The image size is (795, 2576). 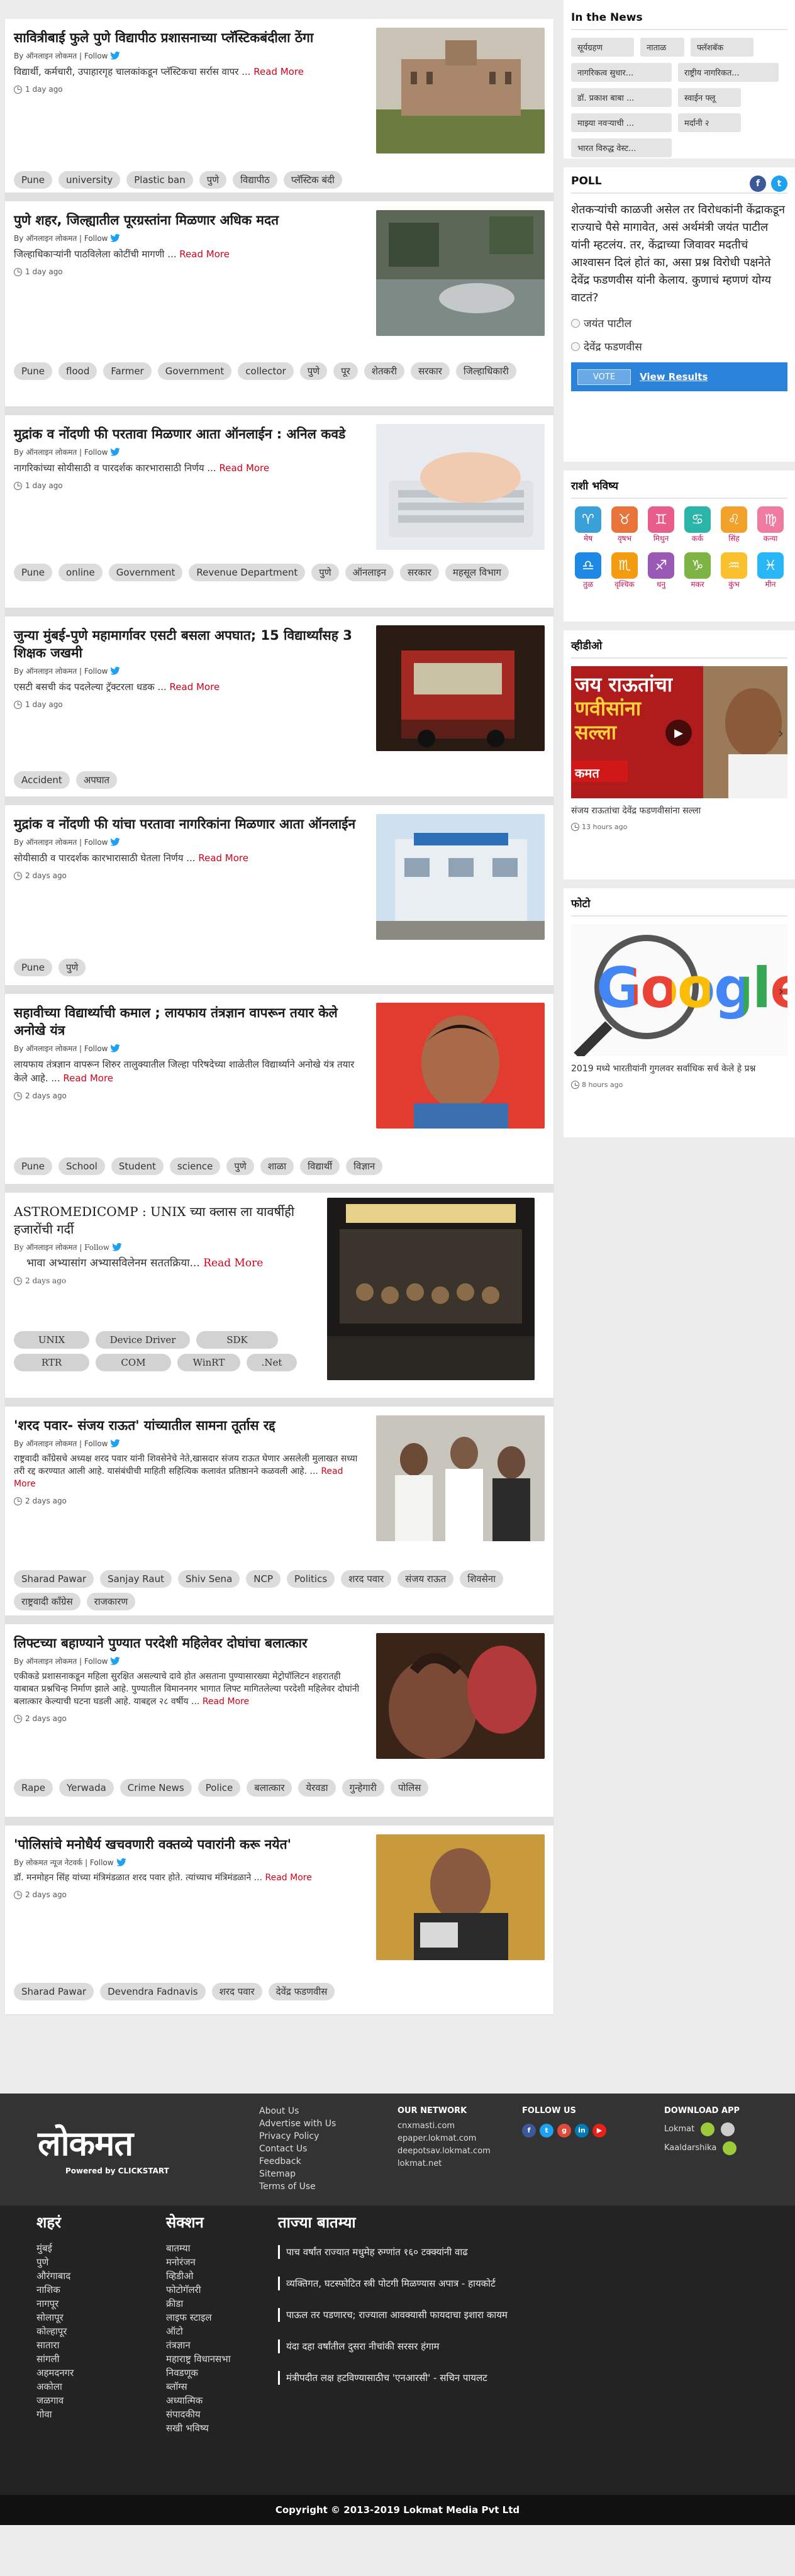 I want to click on footer-link: Feedback, so click(x=297, y=2161).